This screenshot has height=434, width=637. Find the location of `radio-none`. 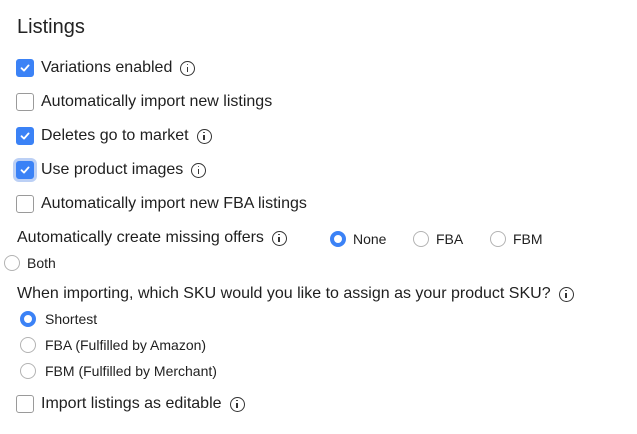

radio-none is located at coordinates (338, 239).